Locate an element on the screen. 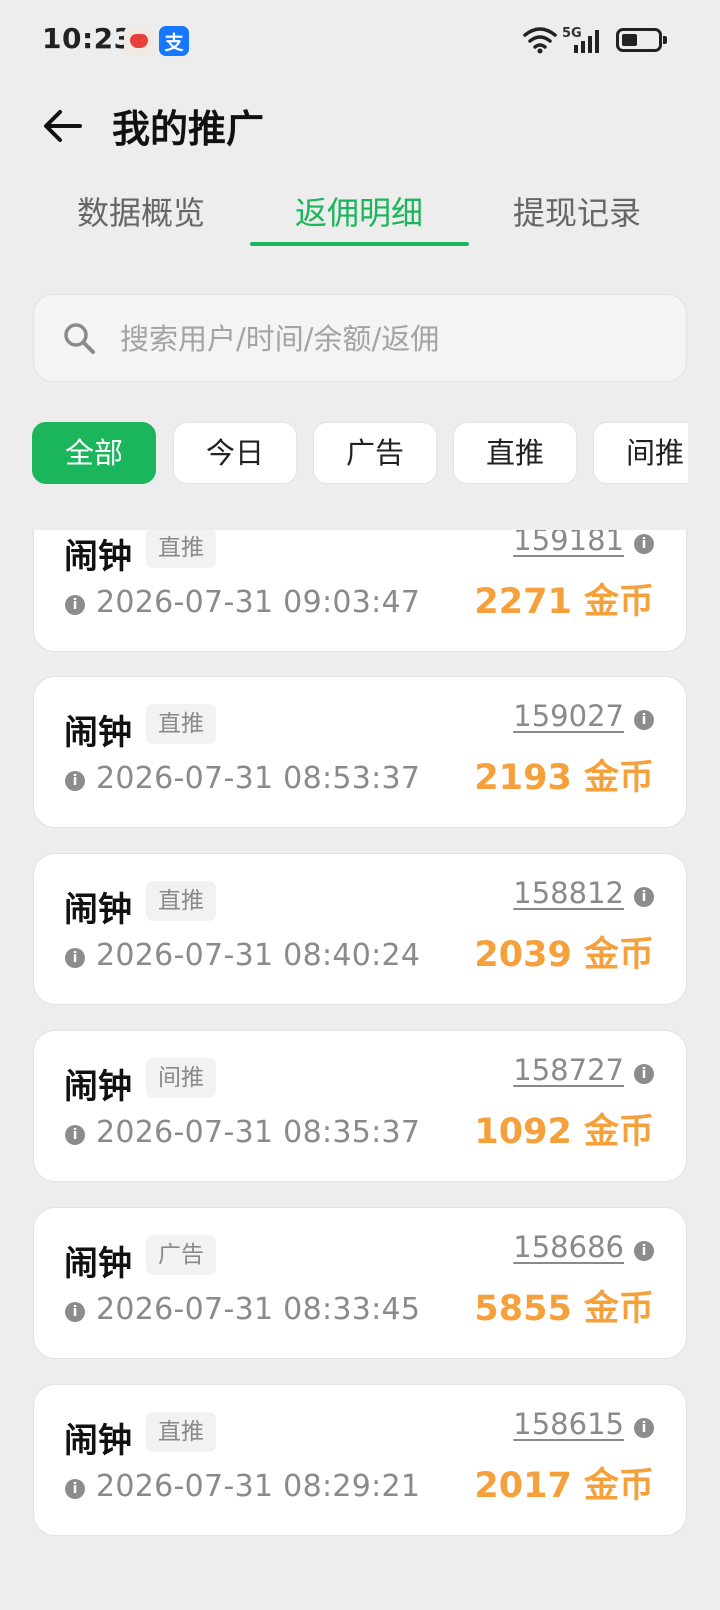 This screenshot has height=1610, width=720. record-time: 2026-07-31 08:53:37 is located at coordinates (258, 778).